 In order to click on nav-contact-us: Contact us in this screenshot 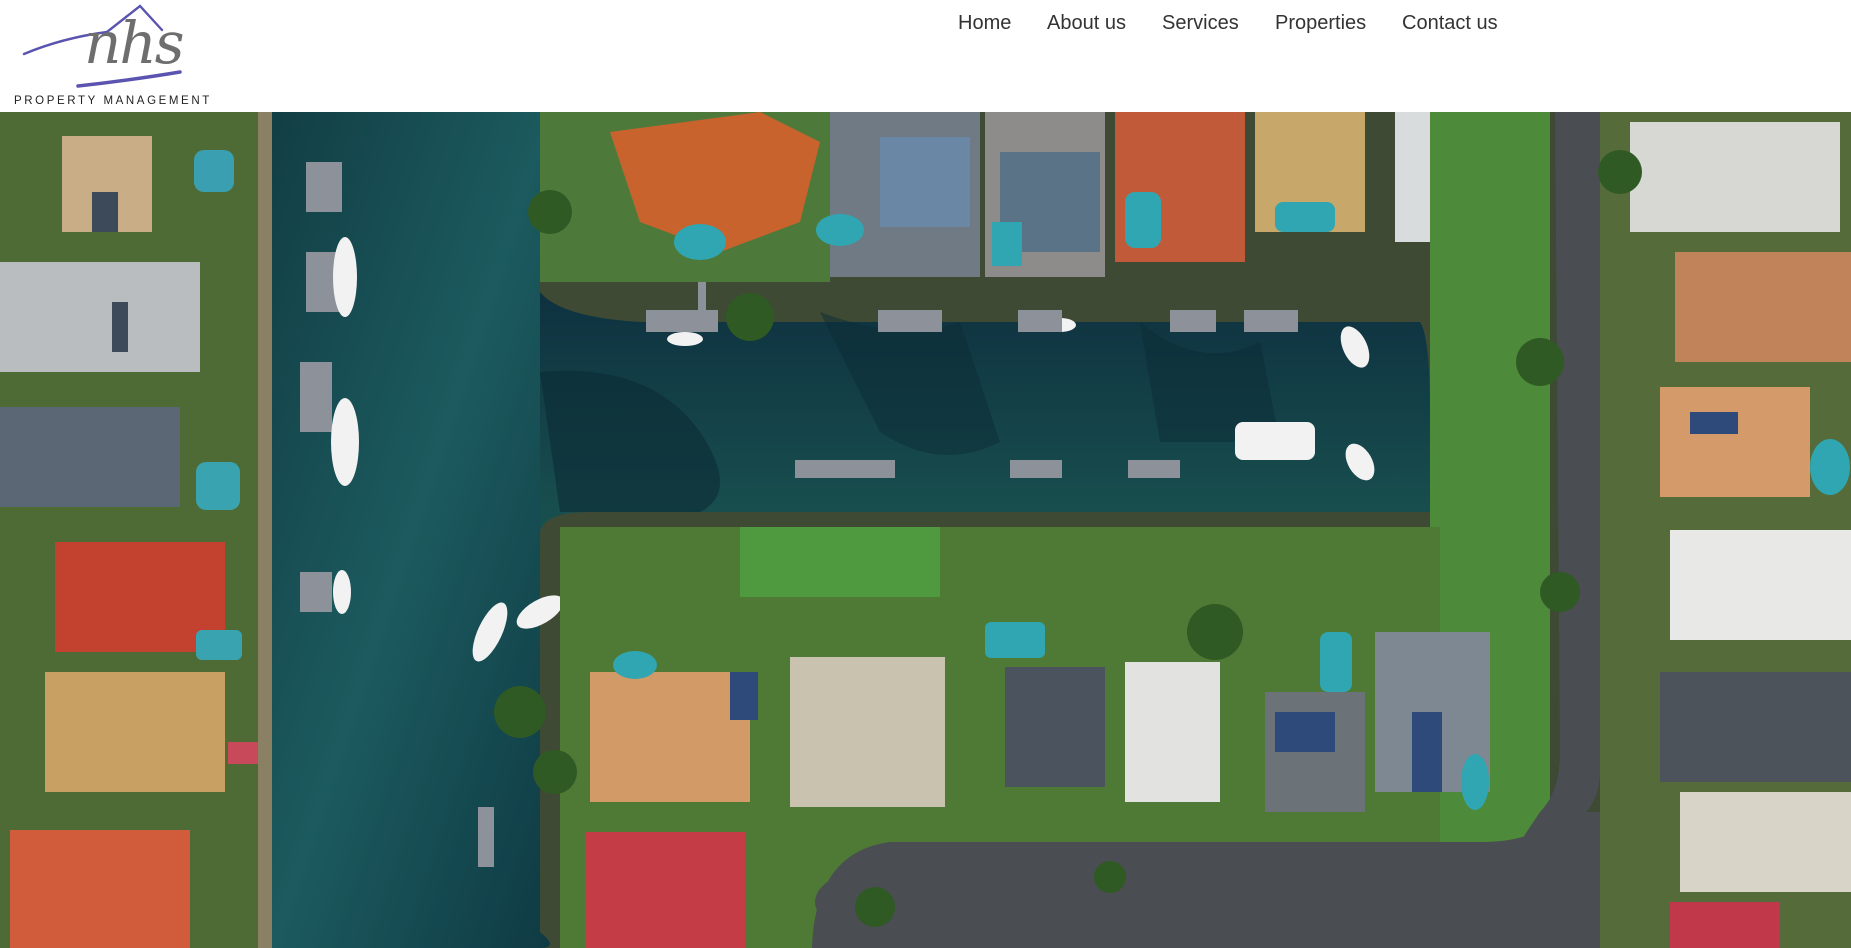, I will do `click(1450, 23)`.